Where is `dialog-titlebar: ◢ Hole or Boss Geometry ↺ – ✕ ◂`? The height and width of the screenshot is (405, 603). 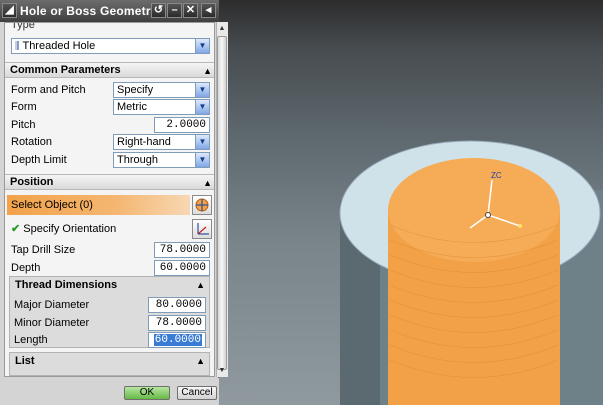
dialog-titlebar: ◢ Hole or Boss Geometry ↺ – ✕ ◂ is located at coordinates (109, 11).